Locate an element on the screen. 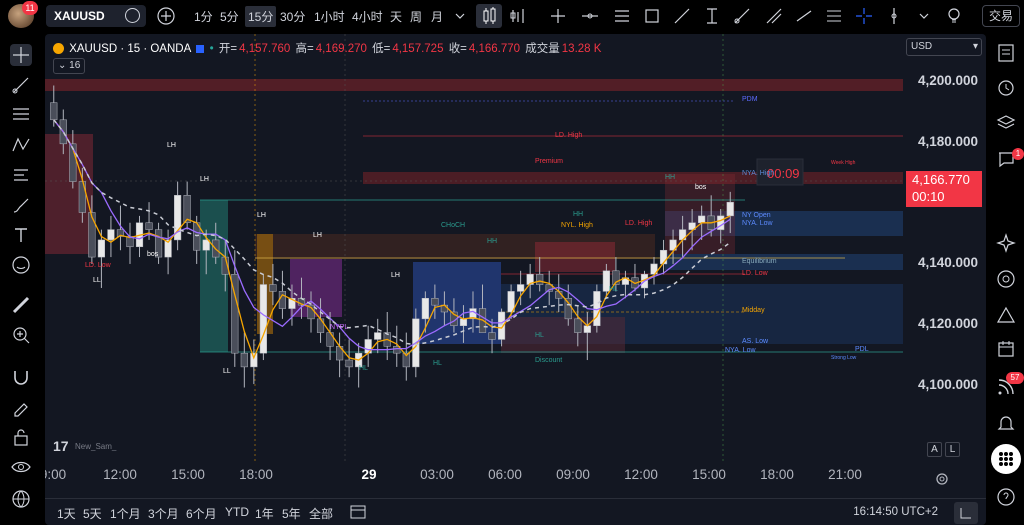 This screenshot has height=525, width=1024. bell-icon is located at coordinates (1006, 423).